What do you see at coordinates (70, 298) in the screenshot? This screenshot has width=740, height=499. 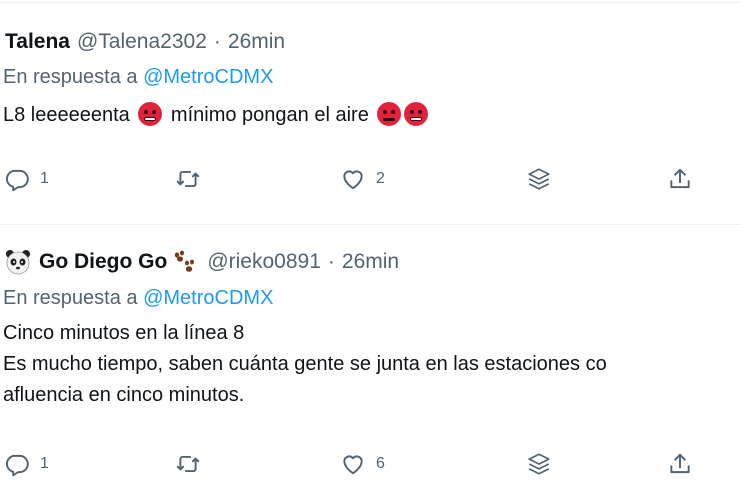 I see `tweet-2-reply-prefix: En respuesta a` at bounding box center [70, 298].